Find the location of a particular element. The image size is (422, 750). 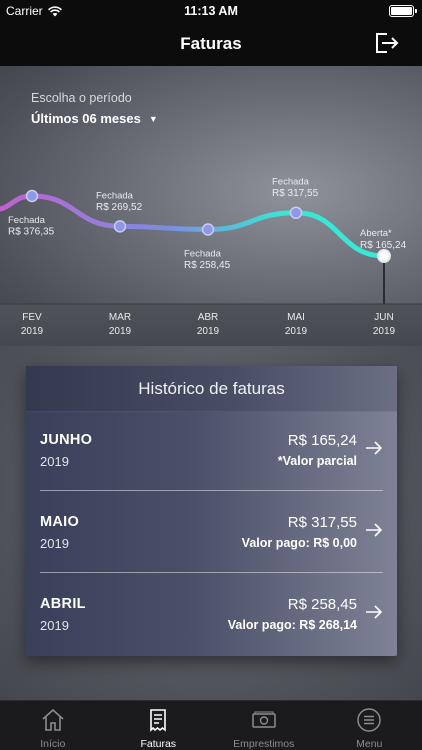

tab-label: Início is located at coordinates (53, 744).